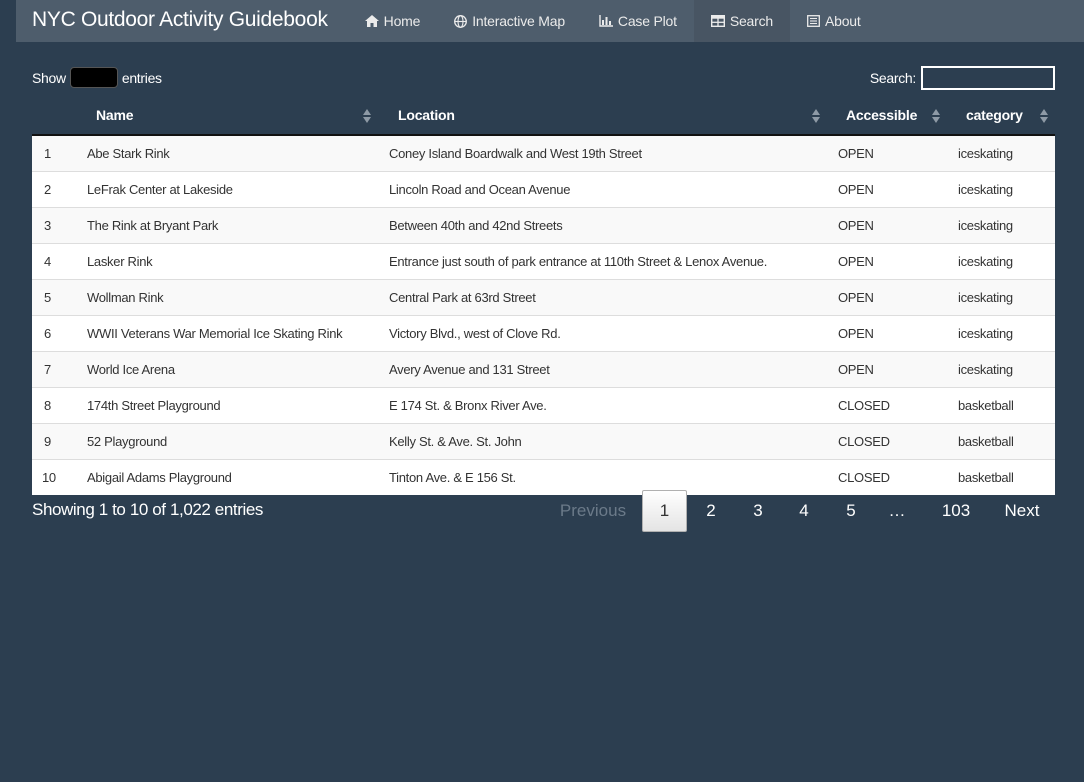 This screenshot has width=1084, height=782. Describe the element at coordinates (598, 116) in the screenshot. I see `column-header-location: Location` at that location.